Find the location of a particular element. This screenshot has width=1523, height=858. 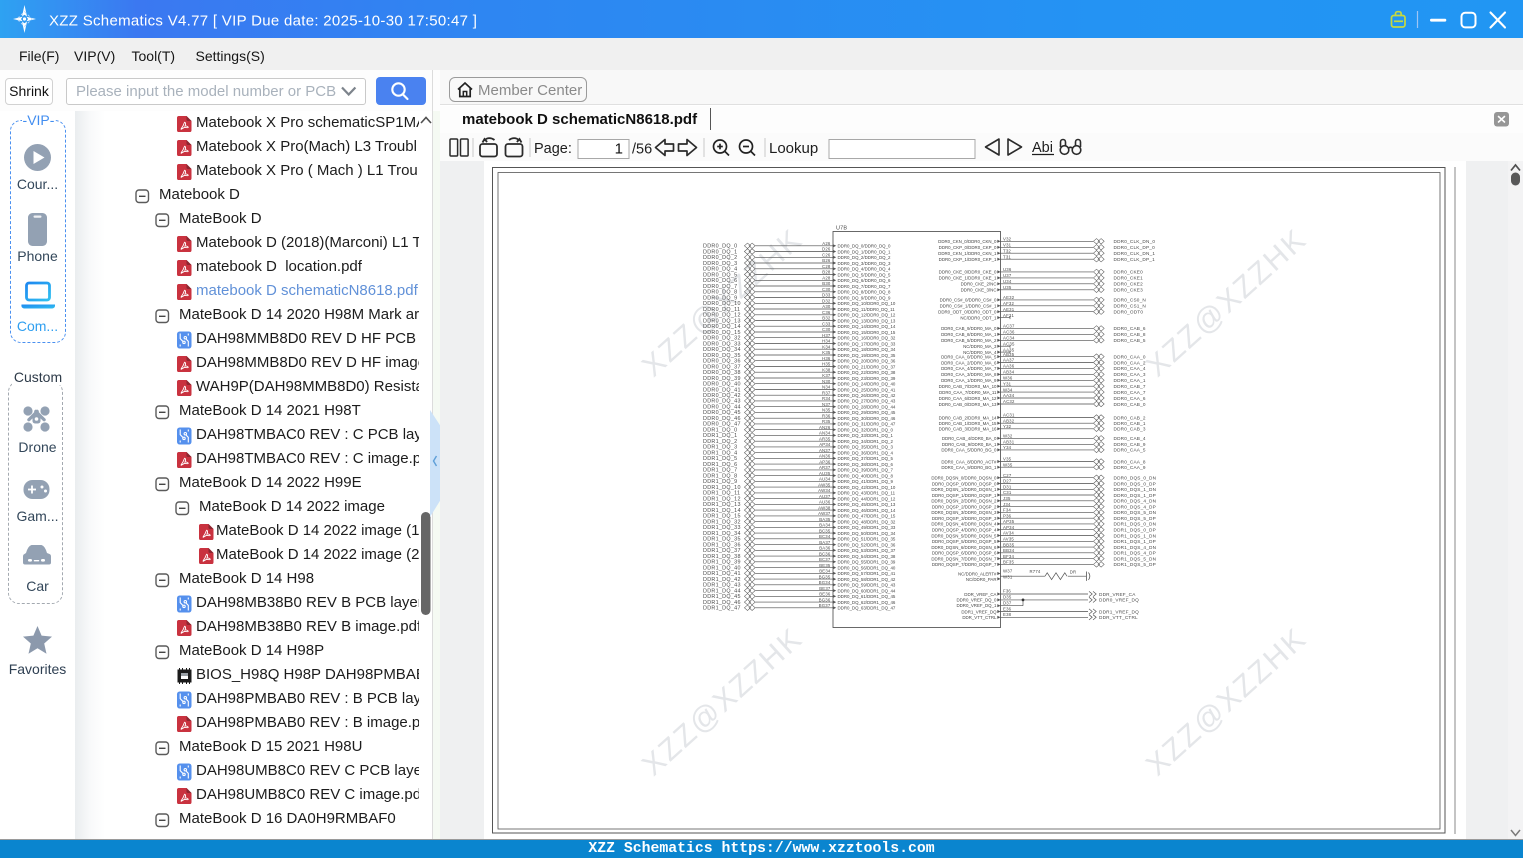

svg-text: AW38 is located at coordinates (824, 507).